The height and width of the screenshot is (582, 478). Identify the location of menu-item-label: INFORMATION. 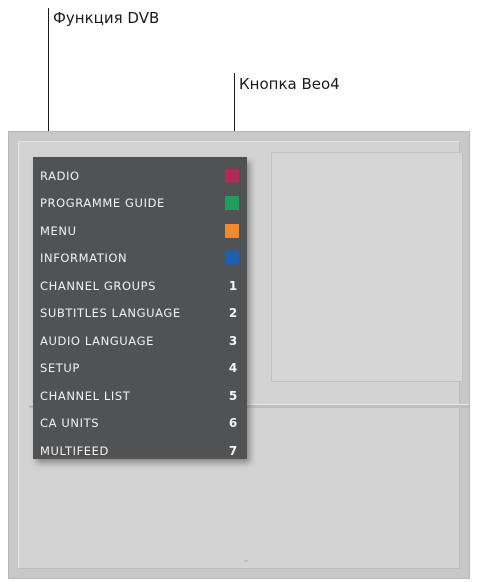
(84, 258).